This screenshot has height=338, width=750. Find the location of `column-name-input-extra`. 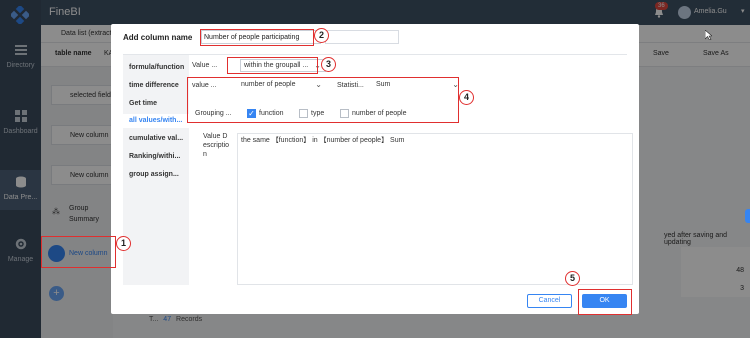

column-name-input-extra is located at coordinates (362, 37).